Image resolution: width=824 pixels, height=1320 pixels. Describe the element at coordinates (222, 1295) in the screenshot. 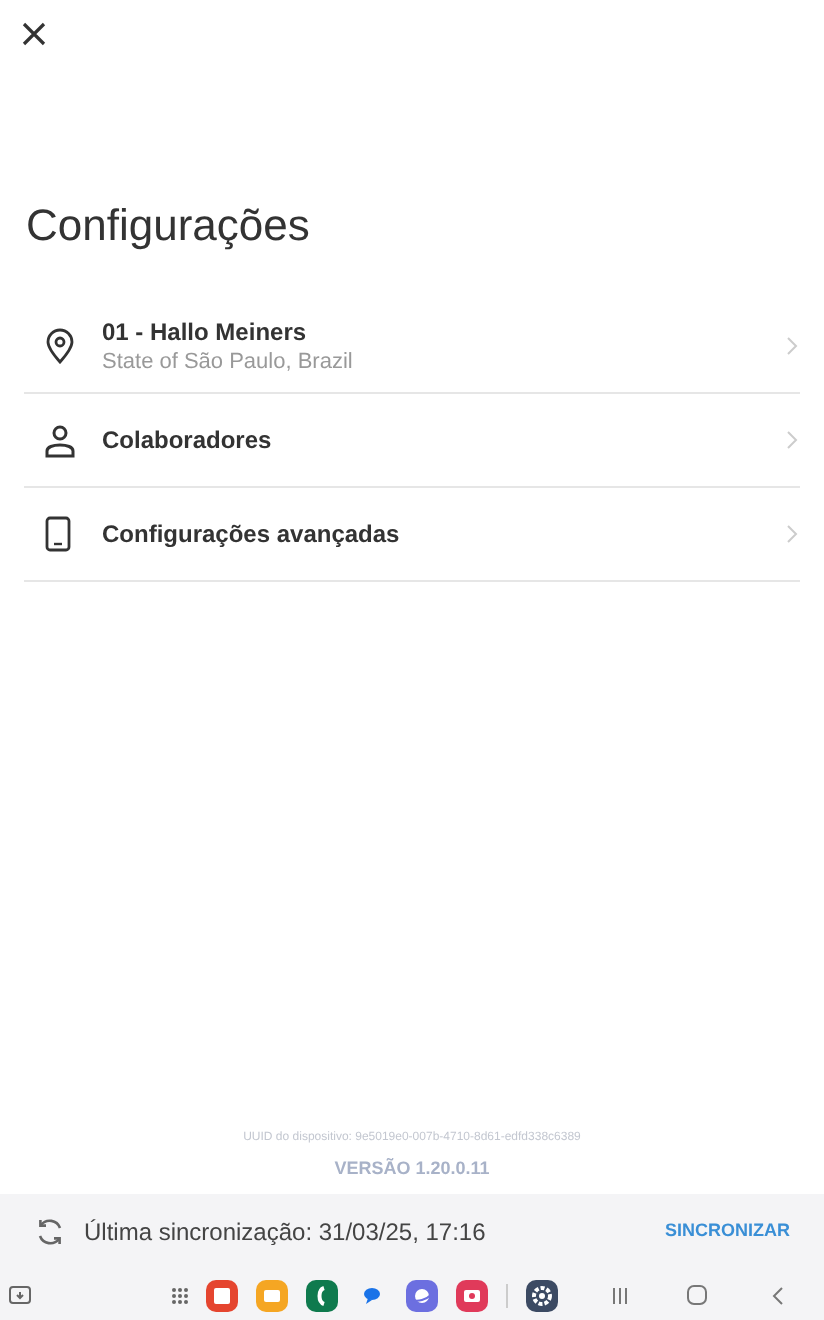

I see `note-app-icon` at that location.